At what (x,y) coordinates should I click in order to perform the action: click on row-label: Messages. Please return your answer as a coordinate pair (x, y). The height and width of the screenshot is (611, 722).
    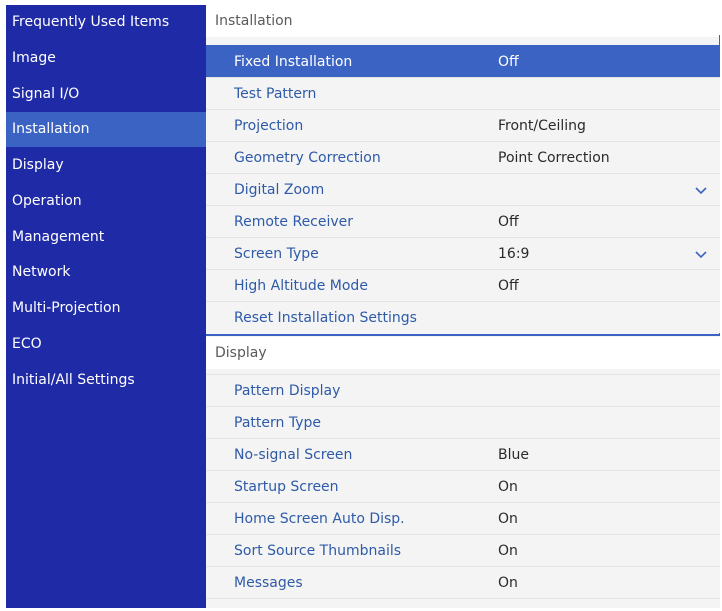
    Looking at the image, I should click on (268, 583).